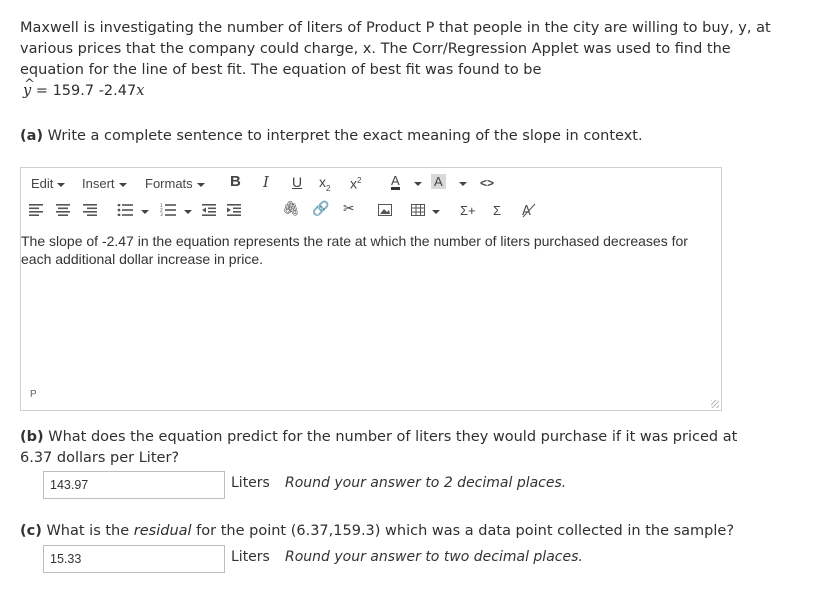 The height and width of the screenshot is (589, 831). Describe the element at coordinates (29, 88) in the screenshot. I see `y-hat: ^ y` at that location.